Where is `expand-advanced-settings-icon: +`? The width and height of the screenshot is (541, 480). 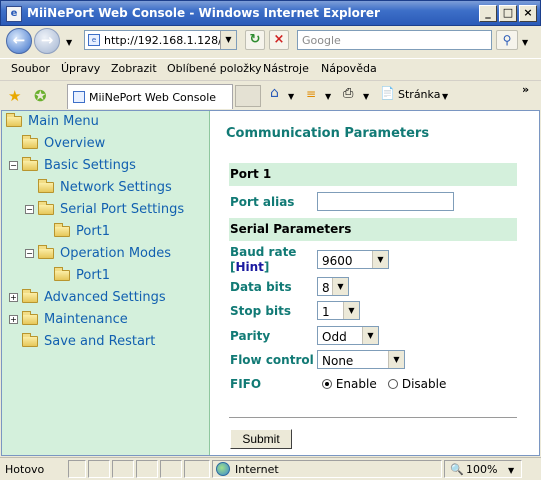 expand-advanced-settings-icon: + is located at coordinates (13, 297).